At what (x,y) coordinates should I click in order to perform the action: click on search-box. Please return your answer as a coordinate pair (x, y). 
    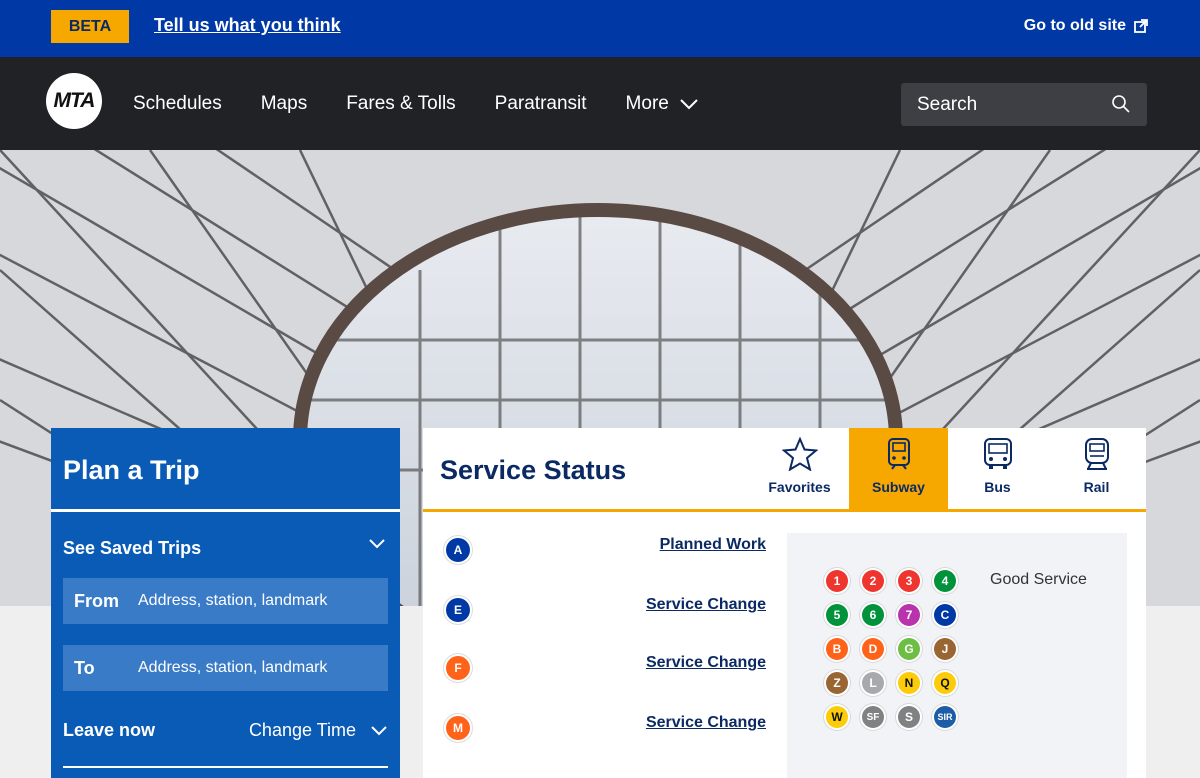
    Looking at the image, I should click on (1024, 104).